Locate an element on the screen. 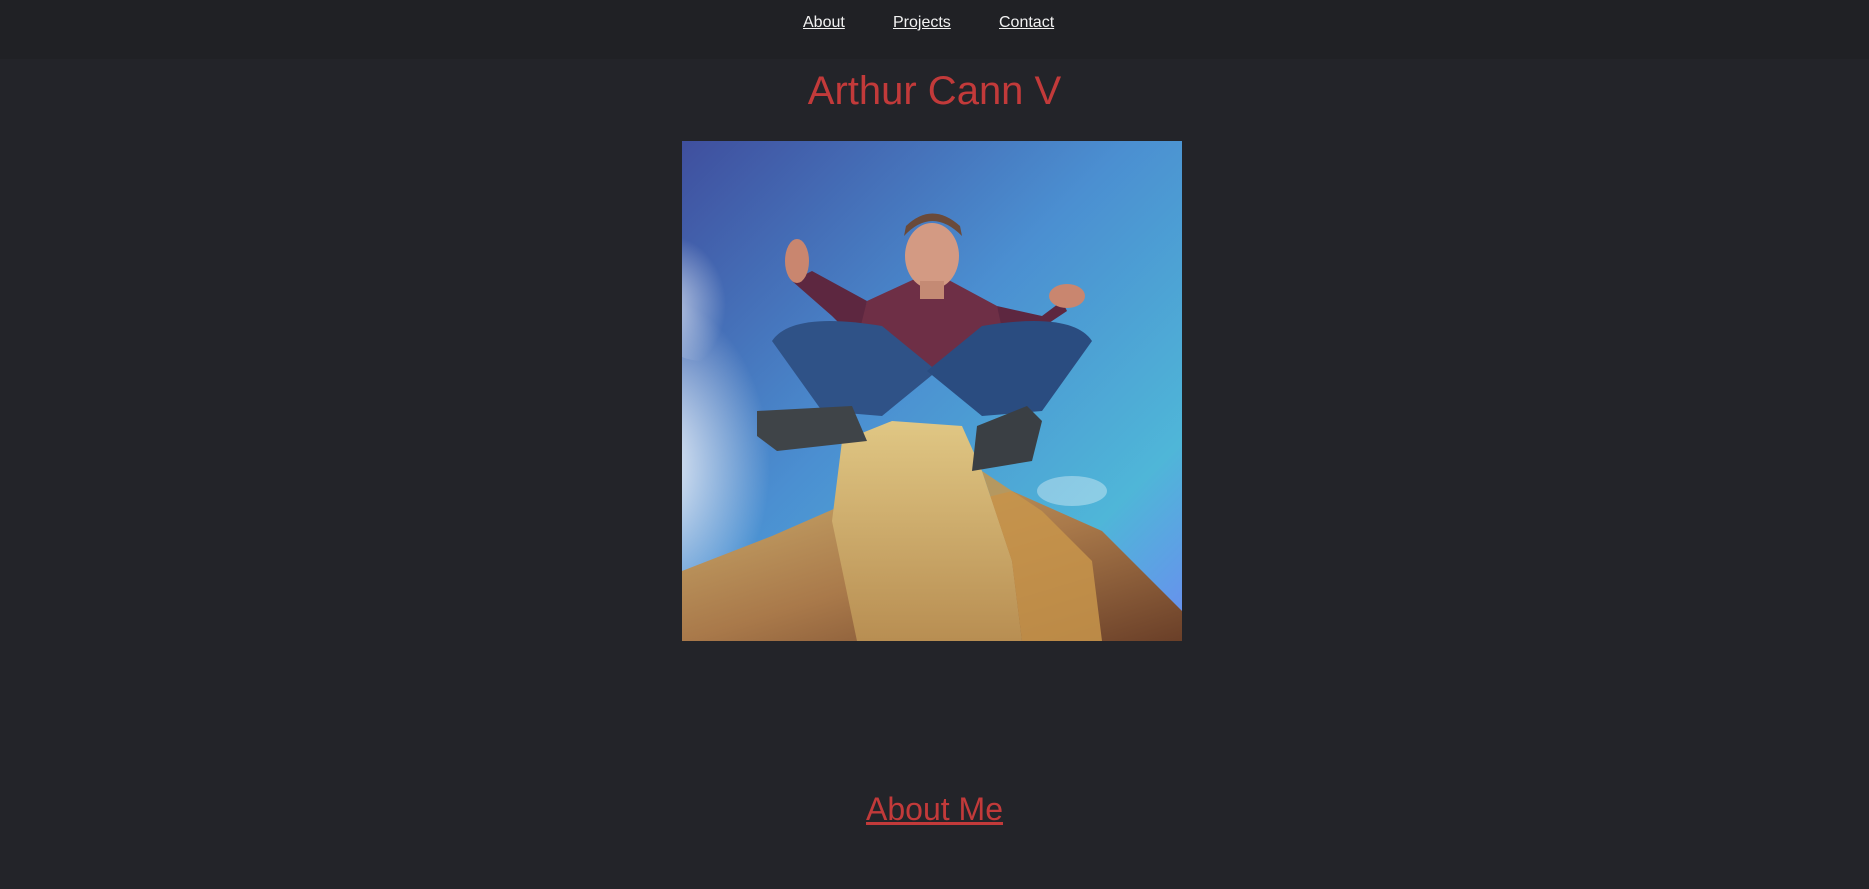 Image resolution: width=1869 pixels, height=889 pixels. page-title: Arthur Cann V is located at coordinates (934, 91).